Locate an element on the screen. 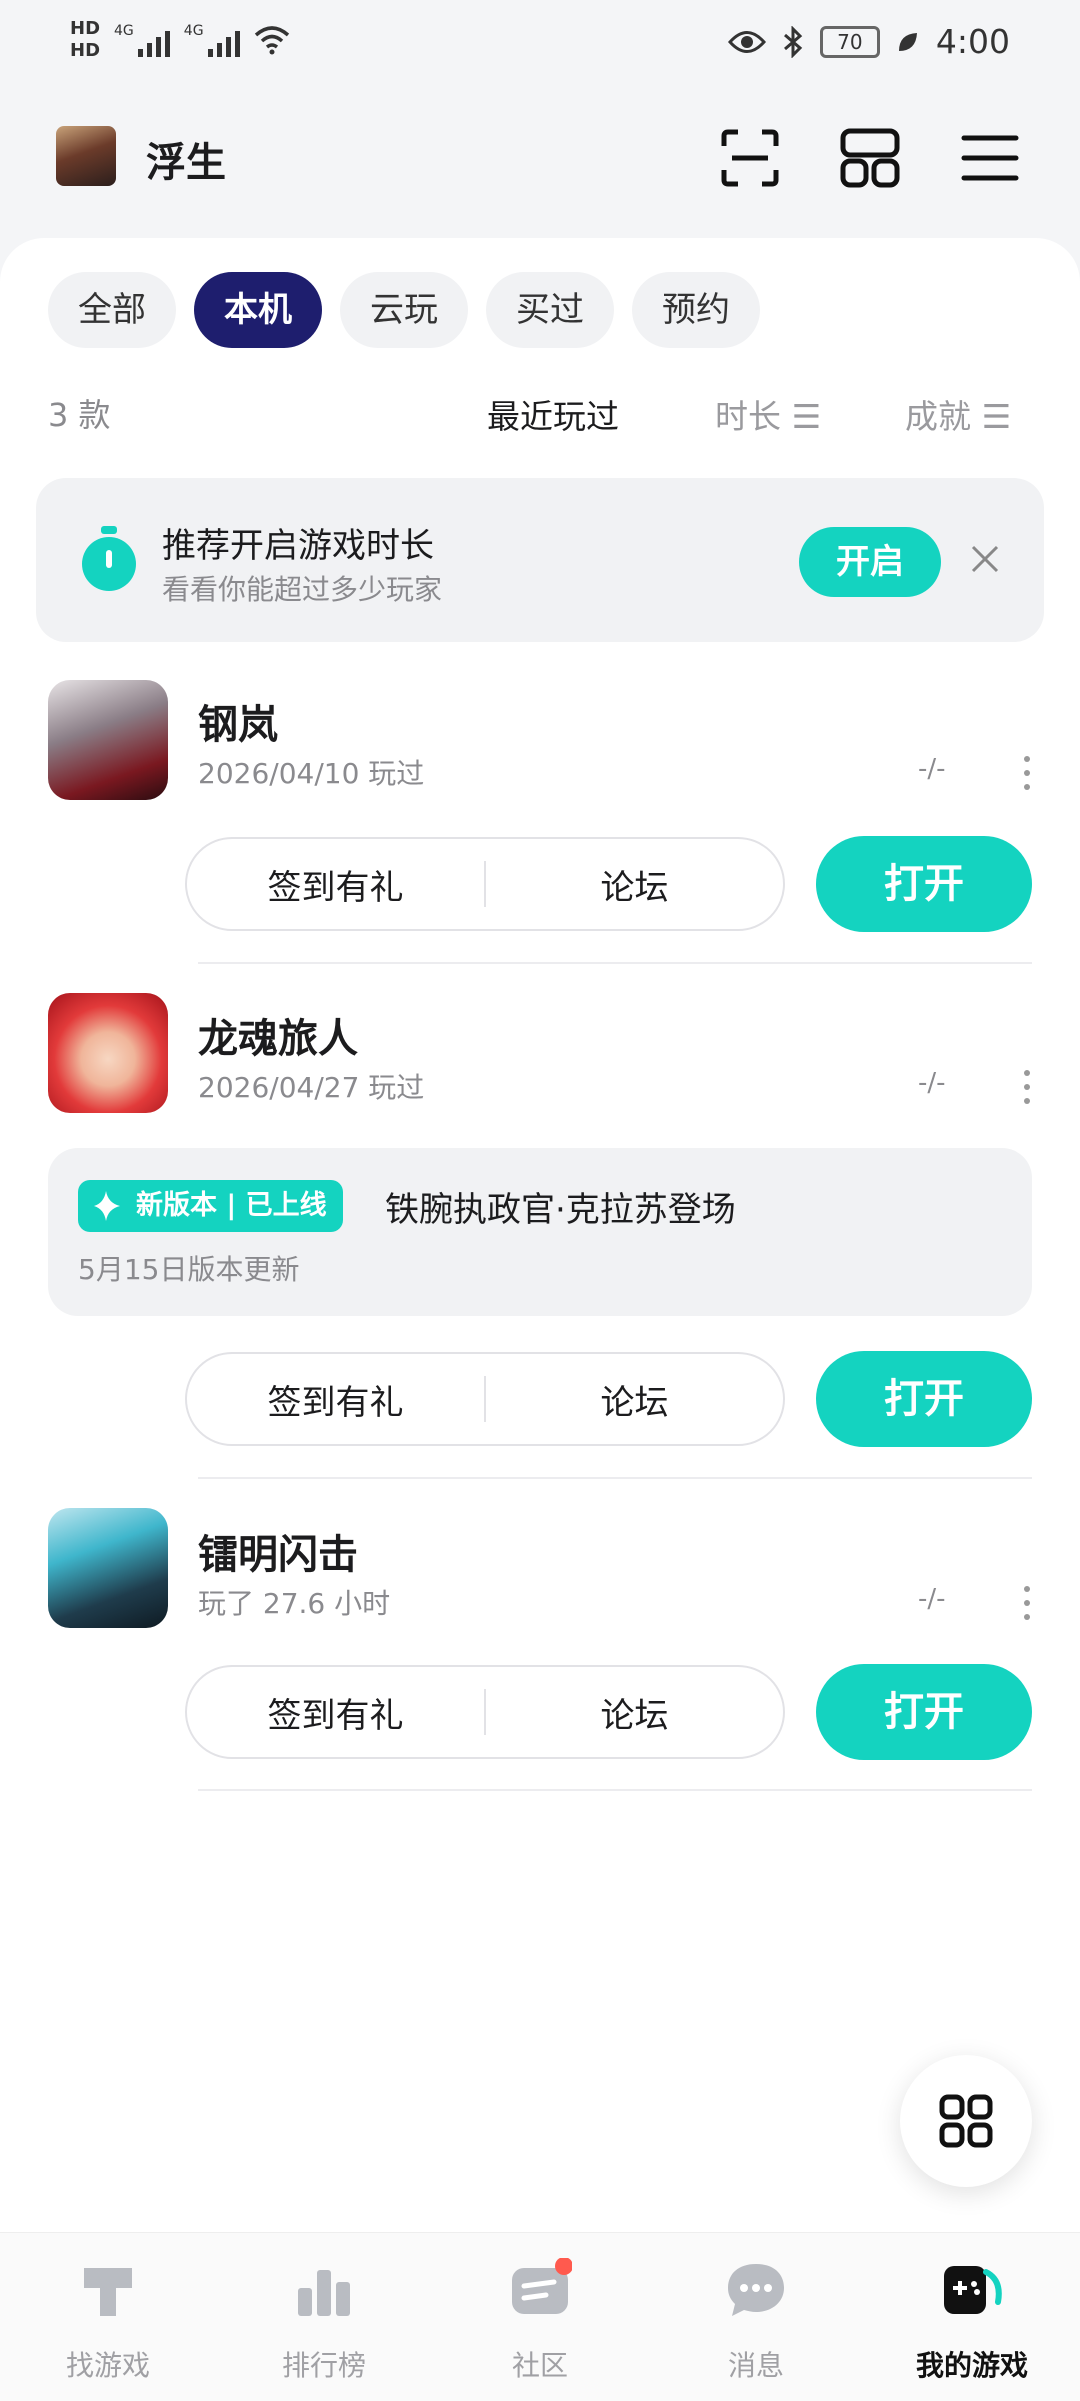 The image size is (1080, 2401). tab-all: 全部 is located at coordinates (112, 310).